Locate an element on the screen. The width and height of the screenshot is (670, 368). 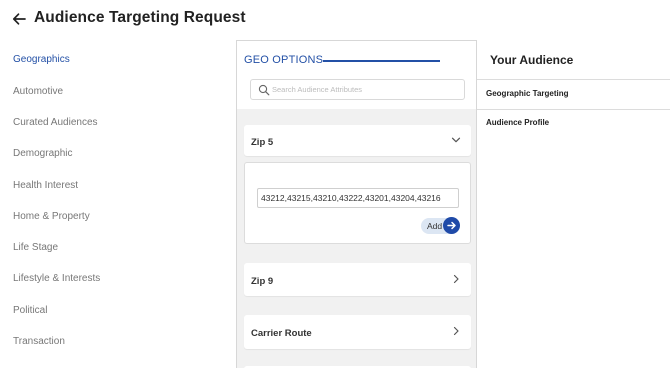
chevron-down-icon is located at coordinates (456, 140).